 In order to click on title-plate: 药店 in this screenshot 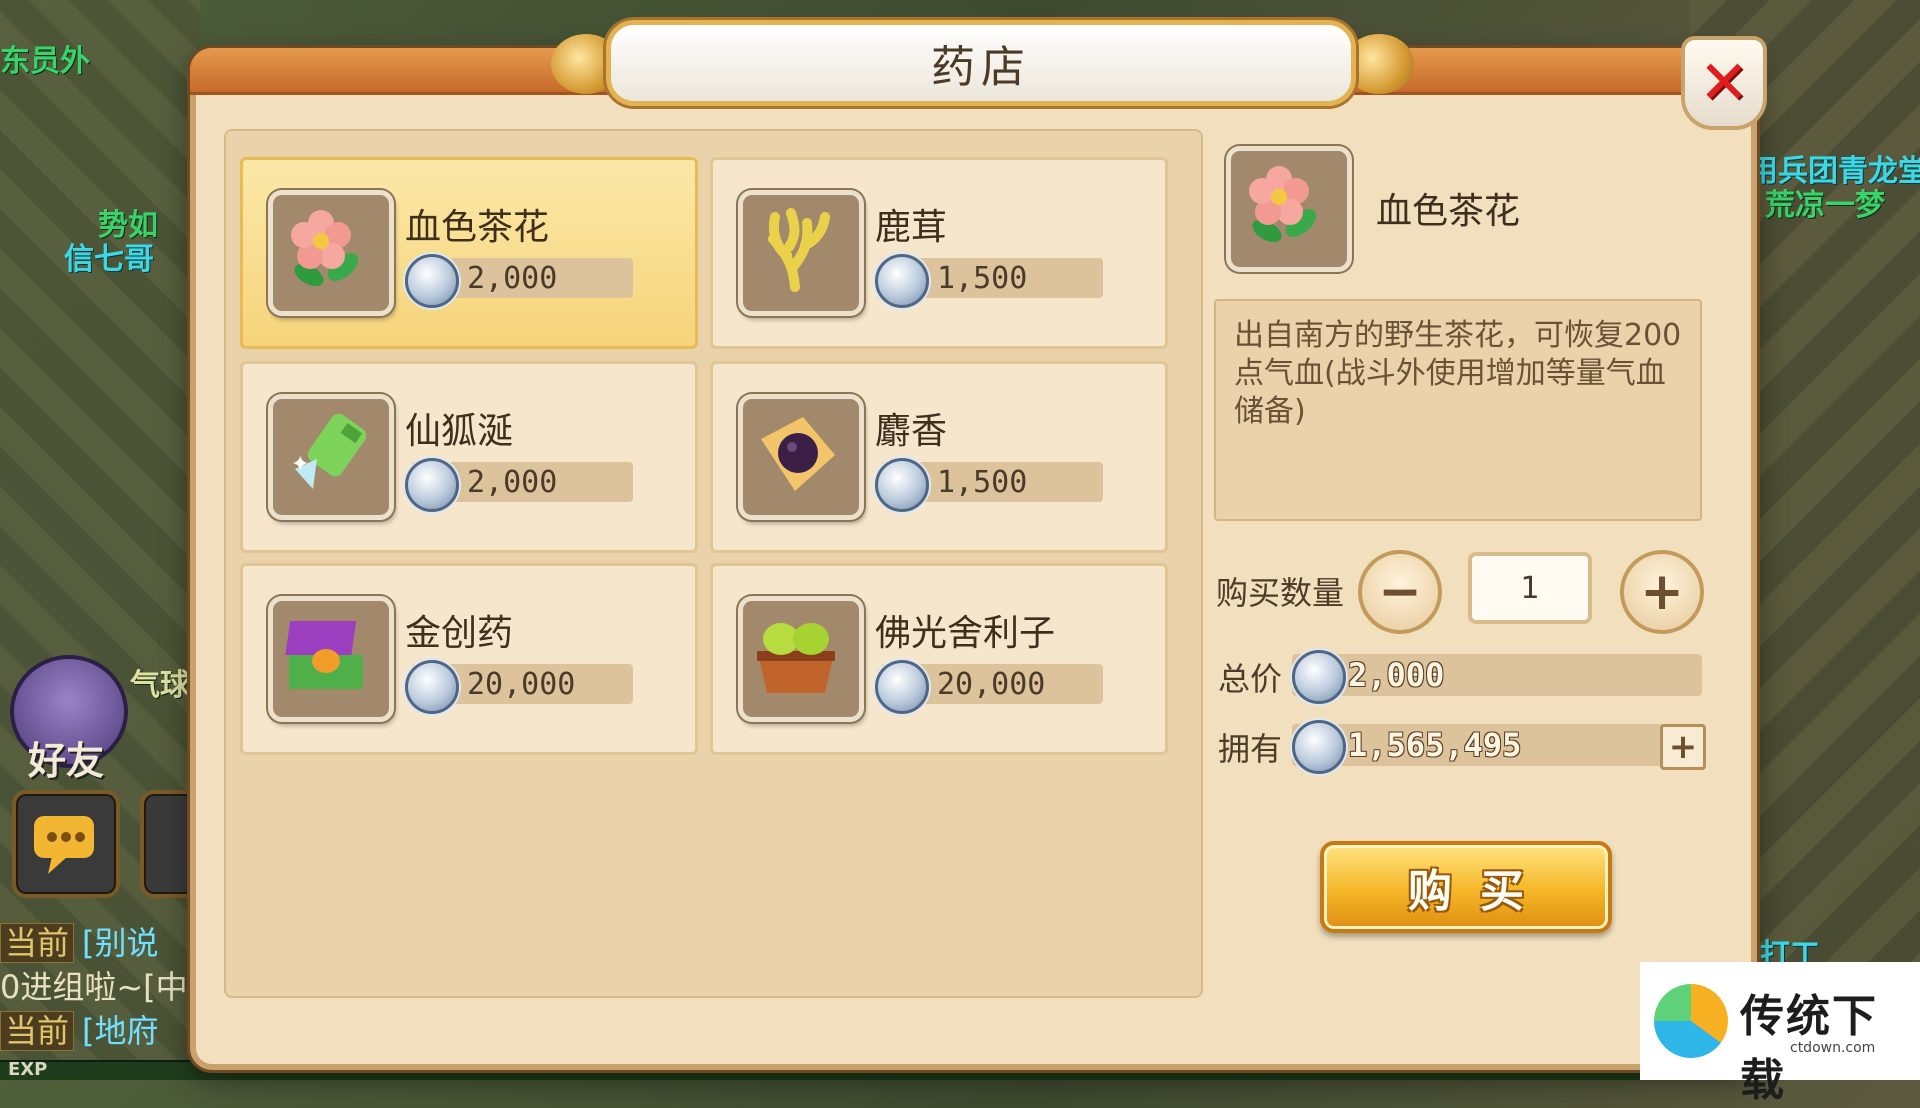, I will do `click(981, 63)`.